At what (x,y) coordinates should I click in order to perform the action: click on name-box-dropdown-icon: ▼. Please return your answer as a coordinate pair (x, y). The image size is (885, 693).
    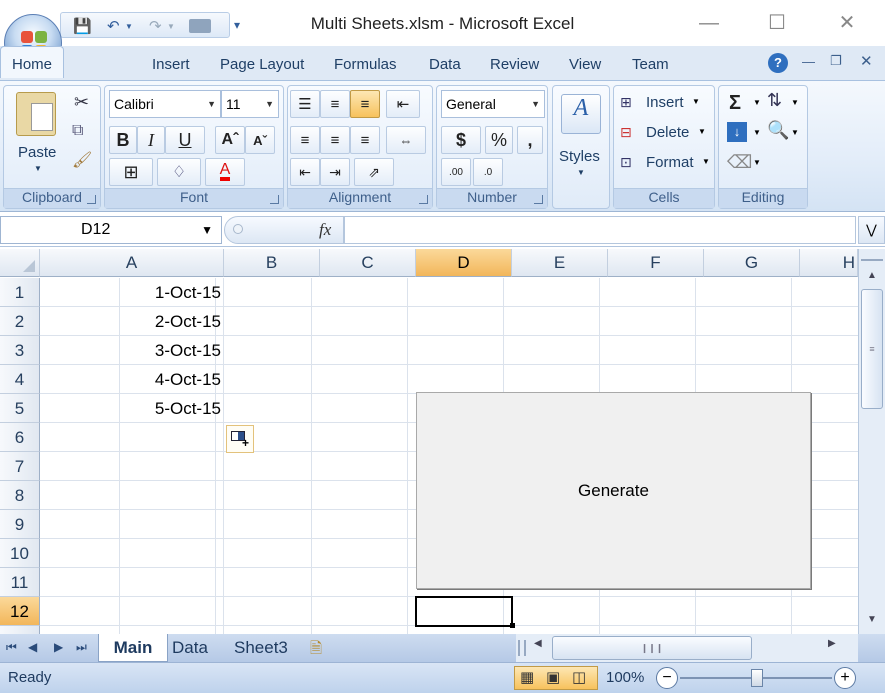
    Looking at the image, I should click on (207, 230).